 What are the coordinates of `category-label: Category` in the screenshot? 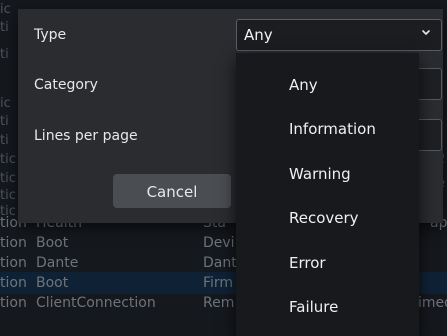 It's located at (66, 85).